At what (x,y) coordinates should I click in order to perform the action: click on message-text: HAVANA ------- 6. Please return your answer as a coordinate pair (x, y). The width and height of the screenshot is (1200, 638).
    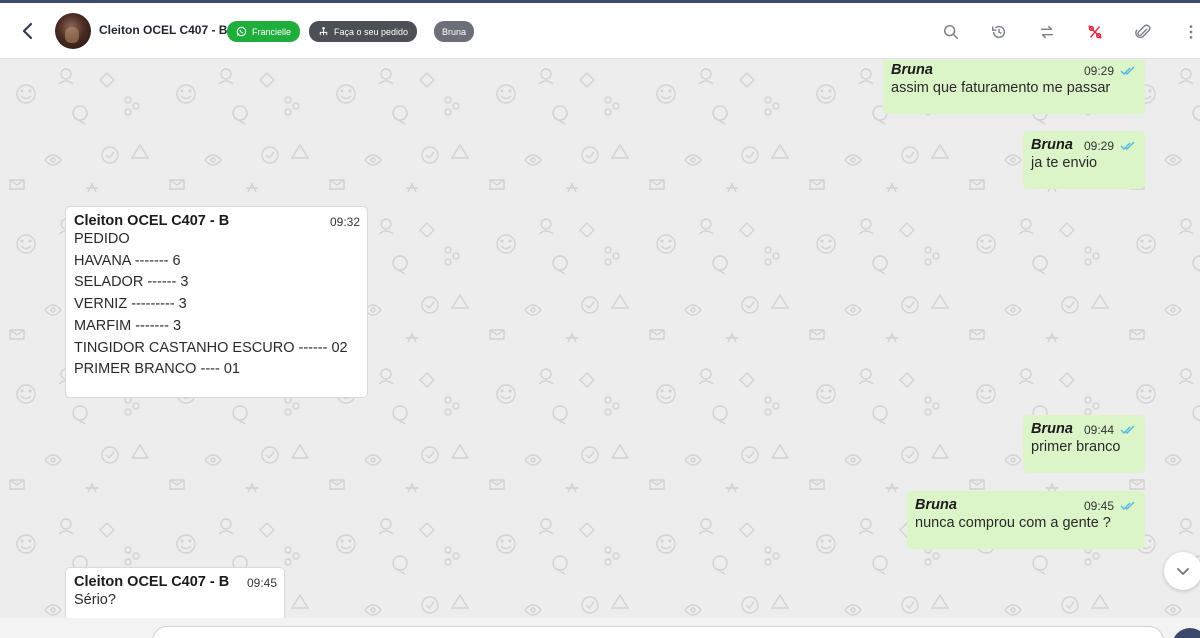
    Looking at the image, I should click on (127, 260).